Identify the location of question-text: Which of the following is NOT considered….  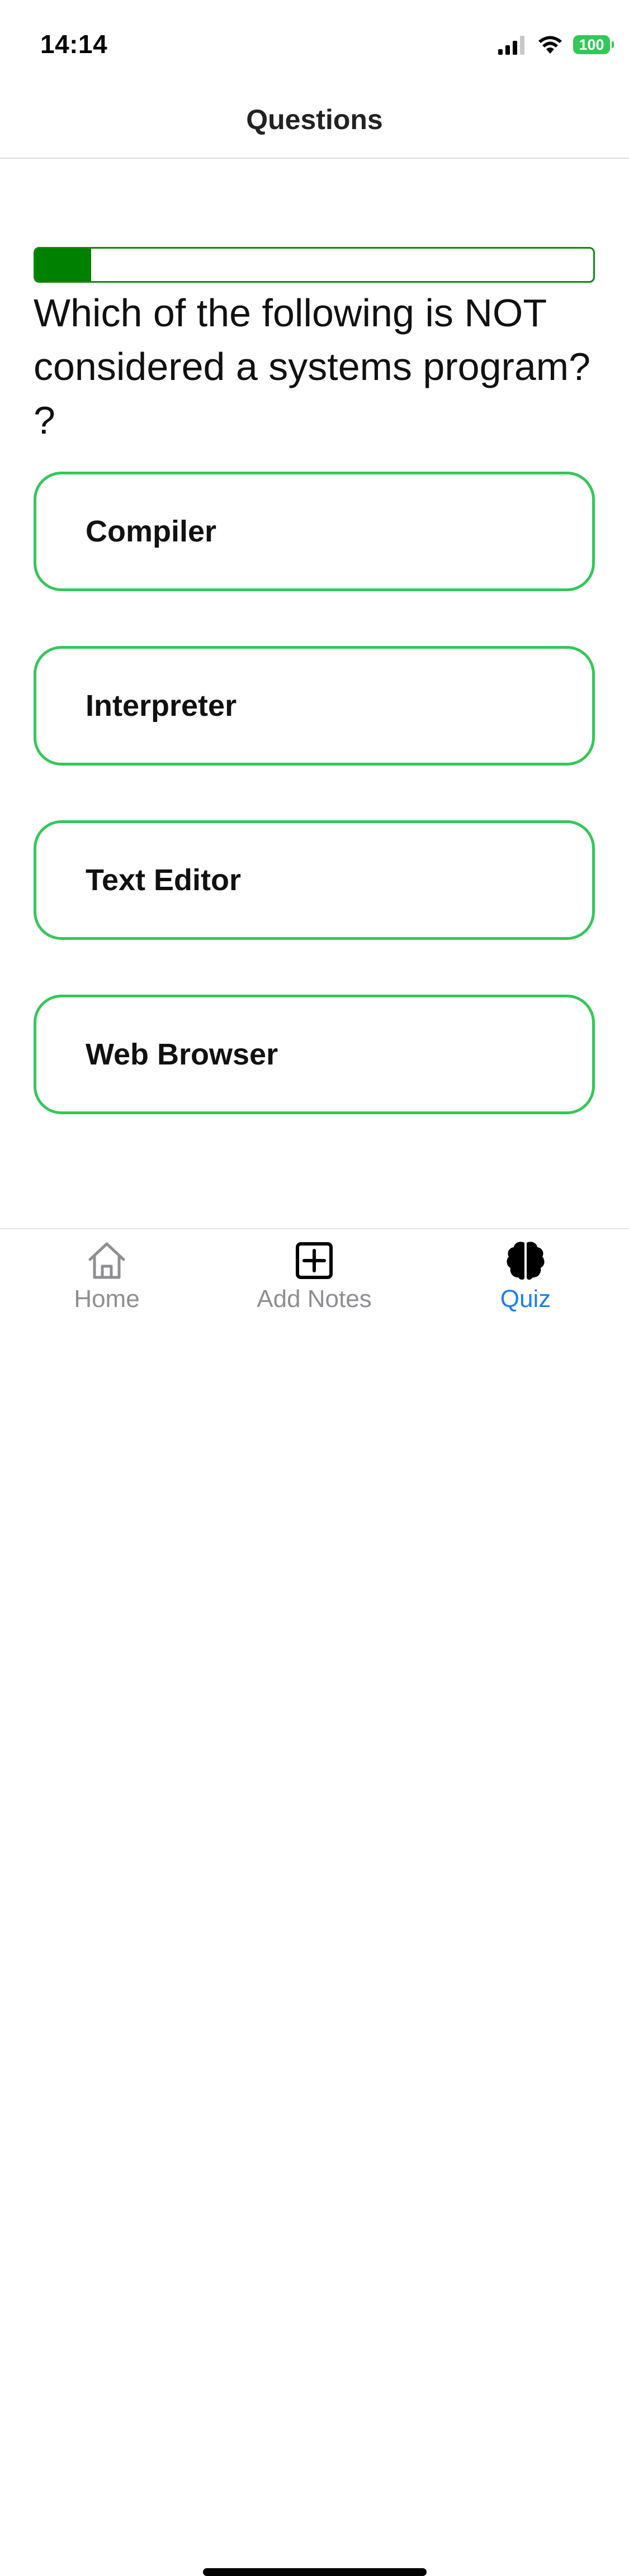
(312, 366).